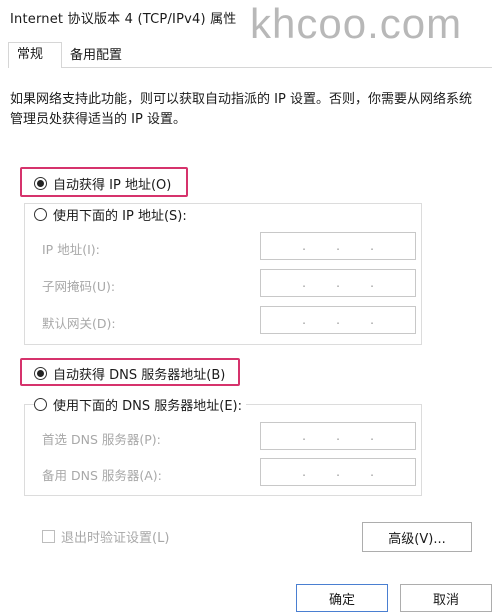 This screenshot has height=612, width=500. Describe the element at coordinates (147, 406) in the screenshot. I see `dns-manual-label: 使用下面的 DNS 服务器地址(E):` at that location.